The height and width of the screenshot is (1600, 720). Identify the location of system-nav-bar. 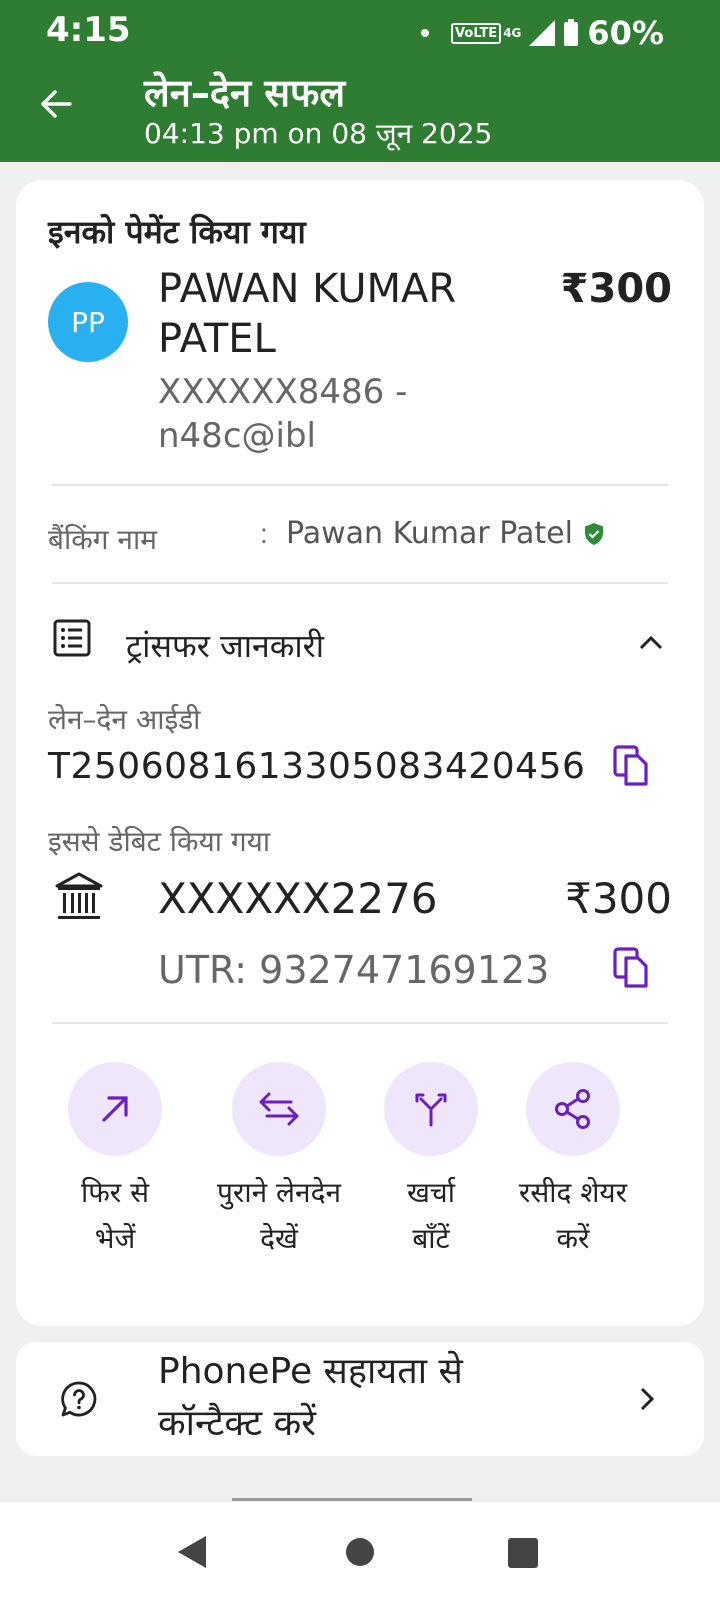
(360, 1551).